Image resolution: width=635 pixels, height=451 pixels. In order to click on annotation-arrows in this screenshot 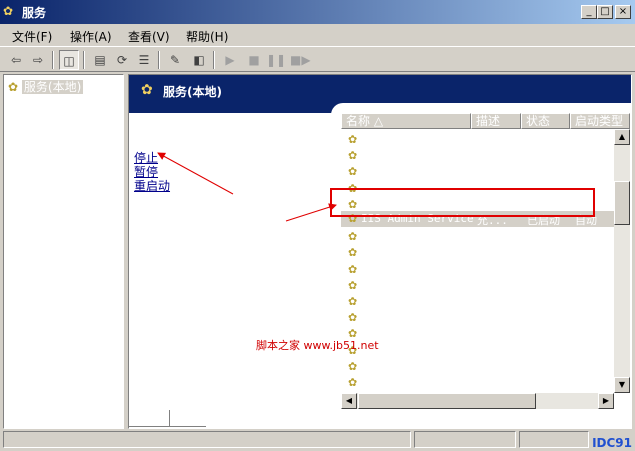, I will do `click(247, 187)`.